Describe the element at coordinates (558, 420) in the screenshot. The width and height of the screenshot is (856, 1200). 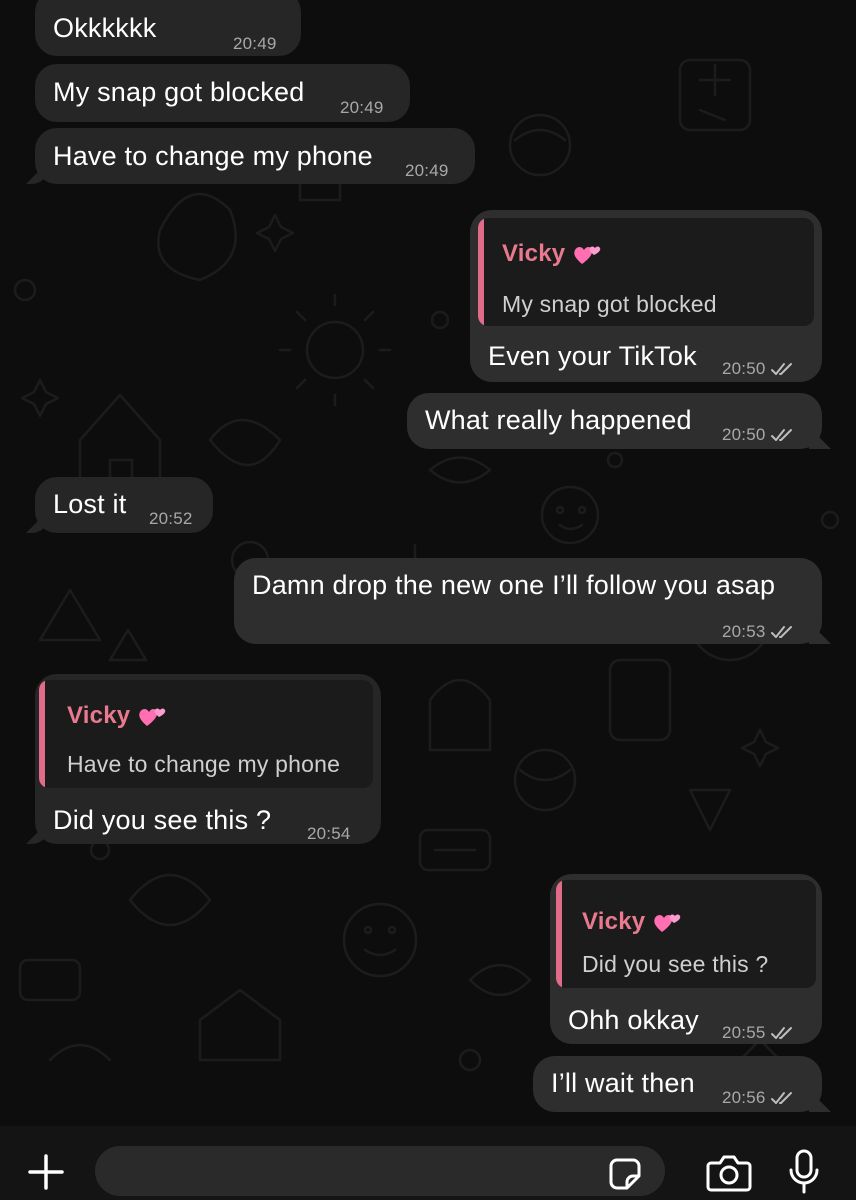
I see `message-text: What really happened` at that location.